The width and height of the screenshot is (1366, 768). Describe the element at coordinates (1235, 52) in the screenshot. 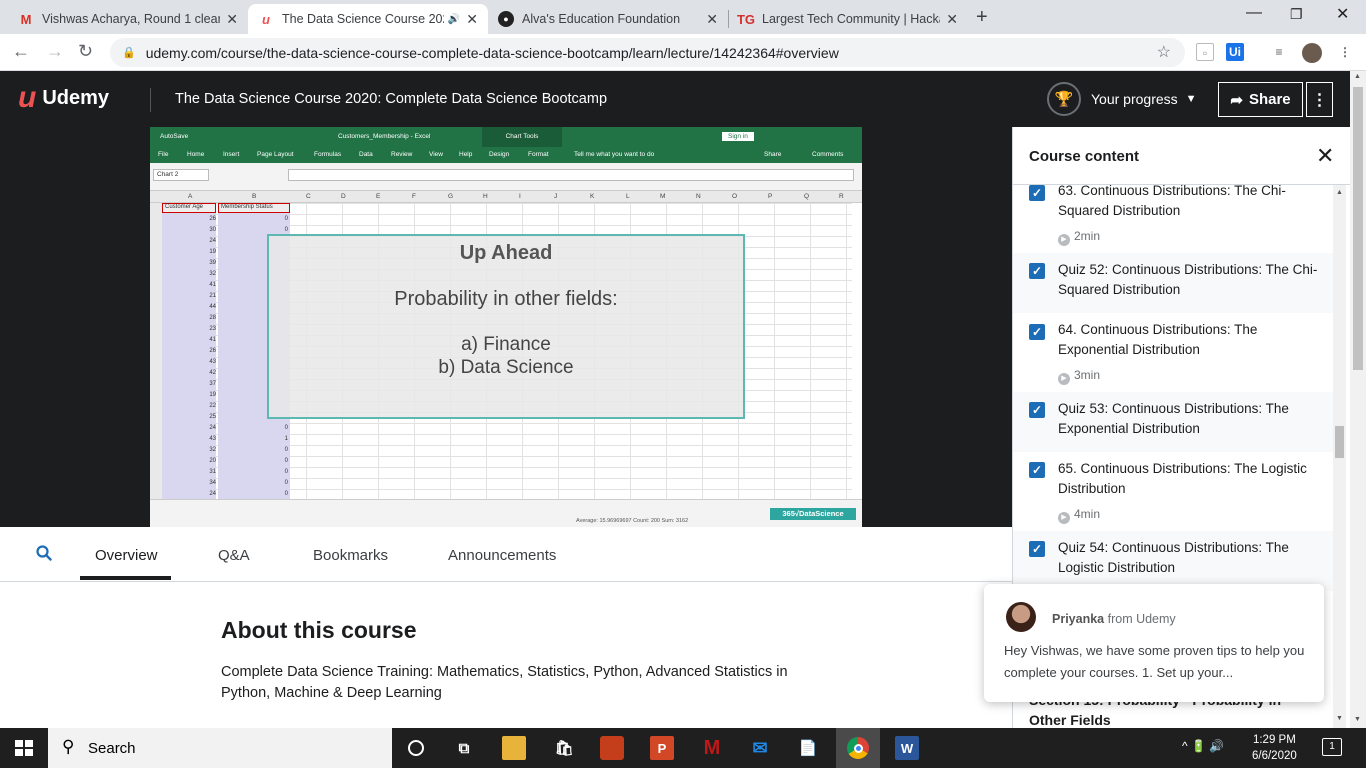

I see `ui-extension-icon: Ui` at that location.